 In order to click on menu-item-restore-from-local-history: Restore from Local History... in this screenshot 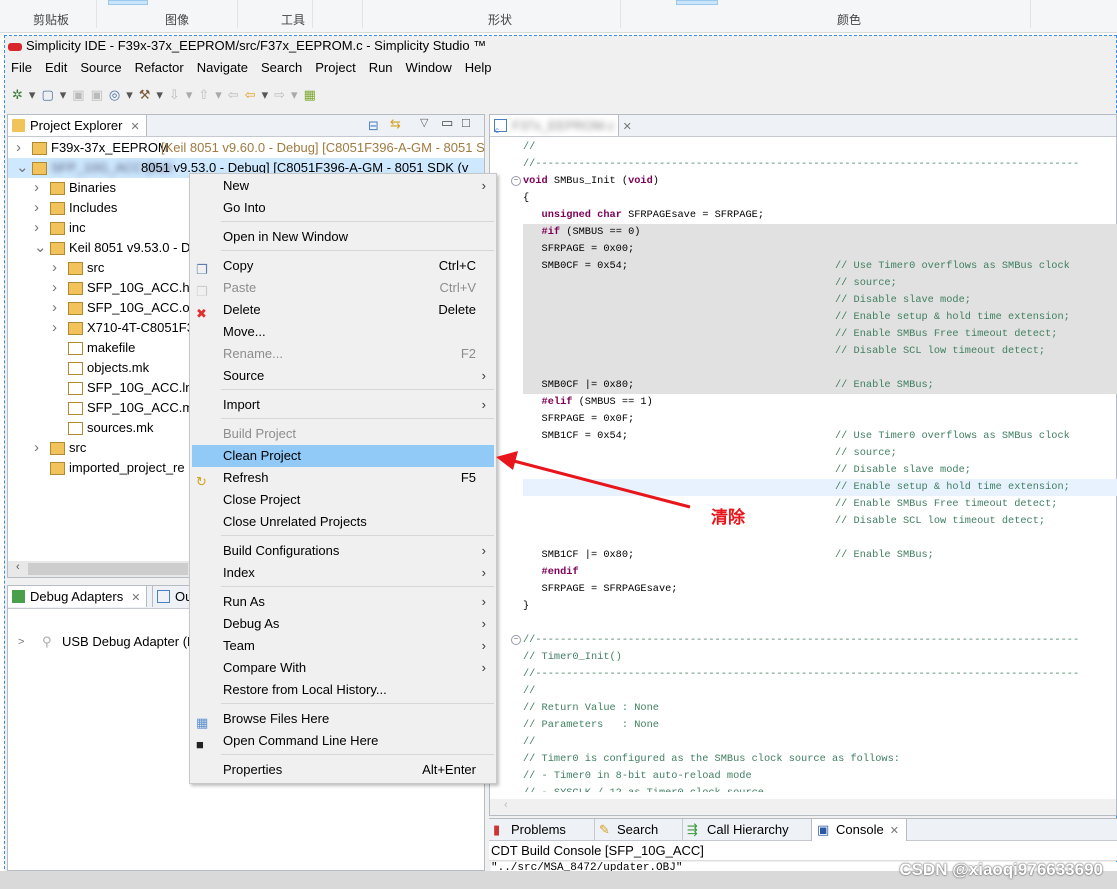, I will do `click(343, 690)`.